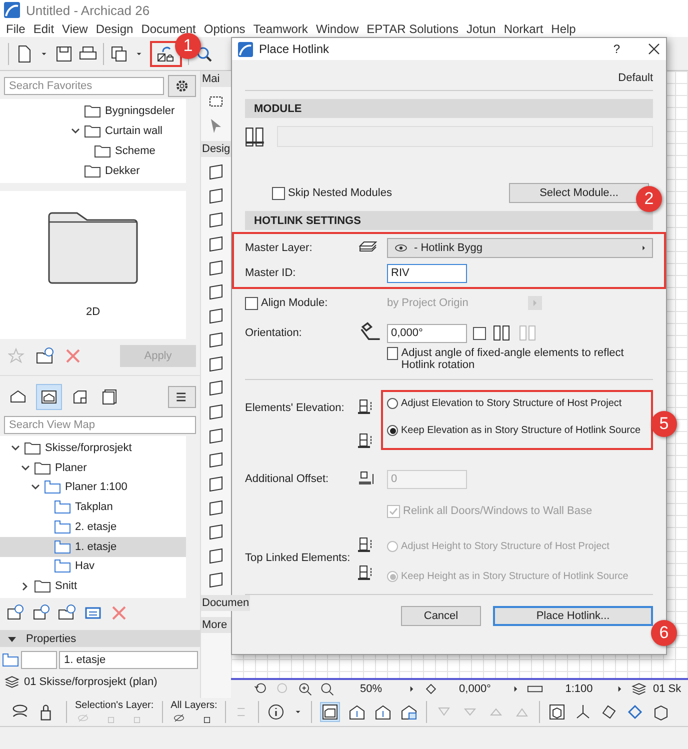 The width and height of the screenshot is (688, 749). I want to click on menu-item: Norkart, so click(524, 29).